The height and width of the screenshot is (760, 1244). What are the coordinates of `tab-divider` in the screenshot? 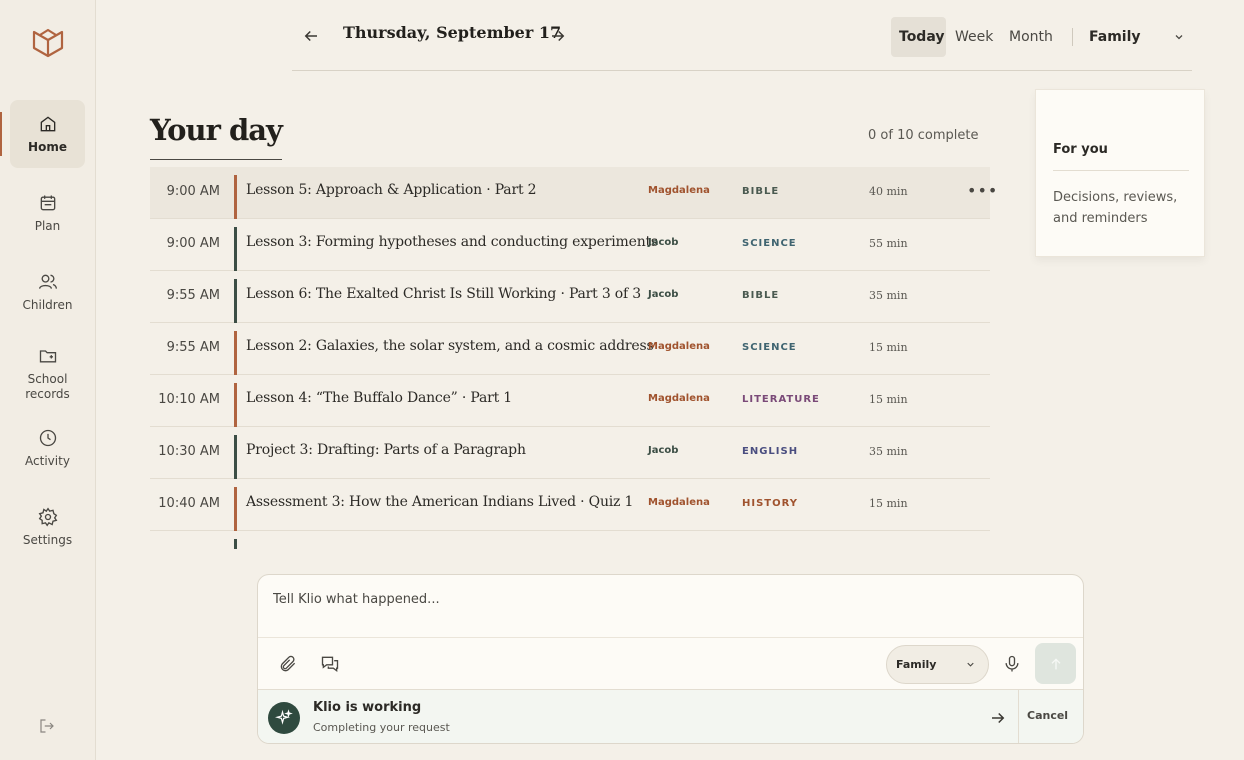 It's located at (1072, 37).